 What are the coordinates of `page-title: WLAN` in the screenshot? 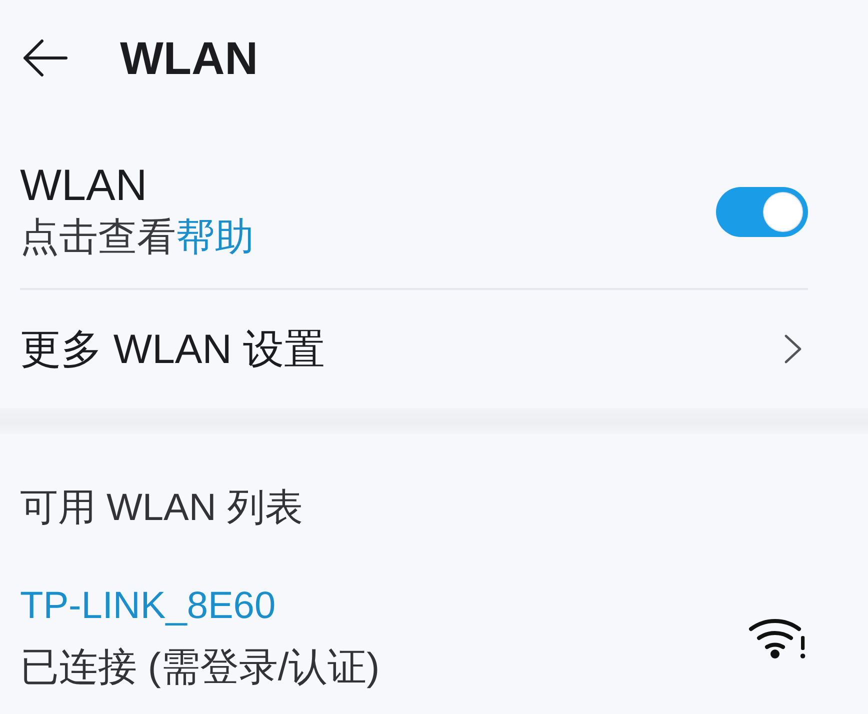 It's located at (189, 58).